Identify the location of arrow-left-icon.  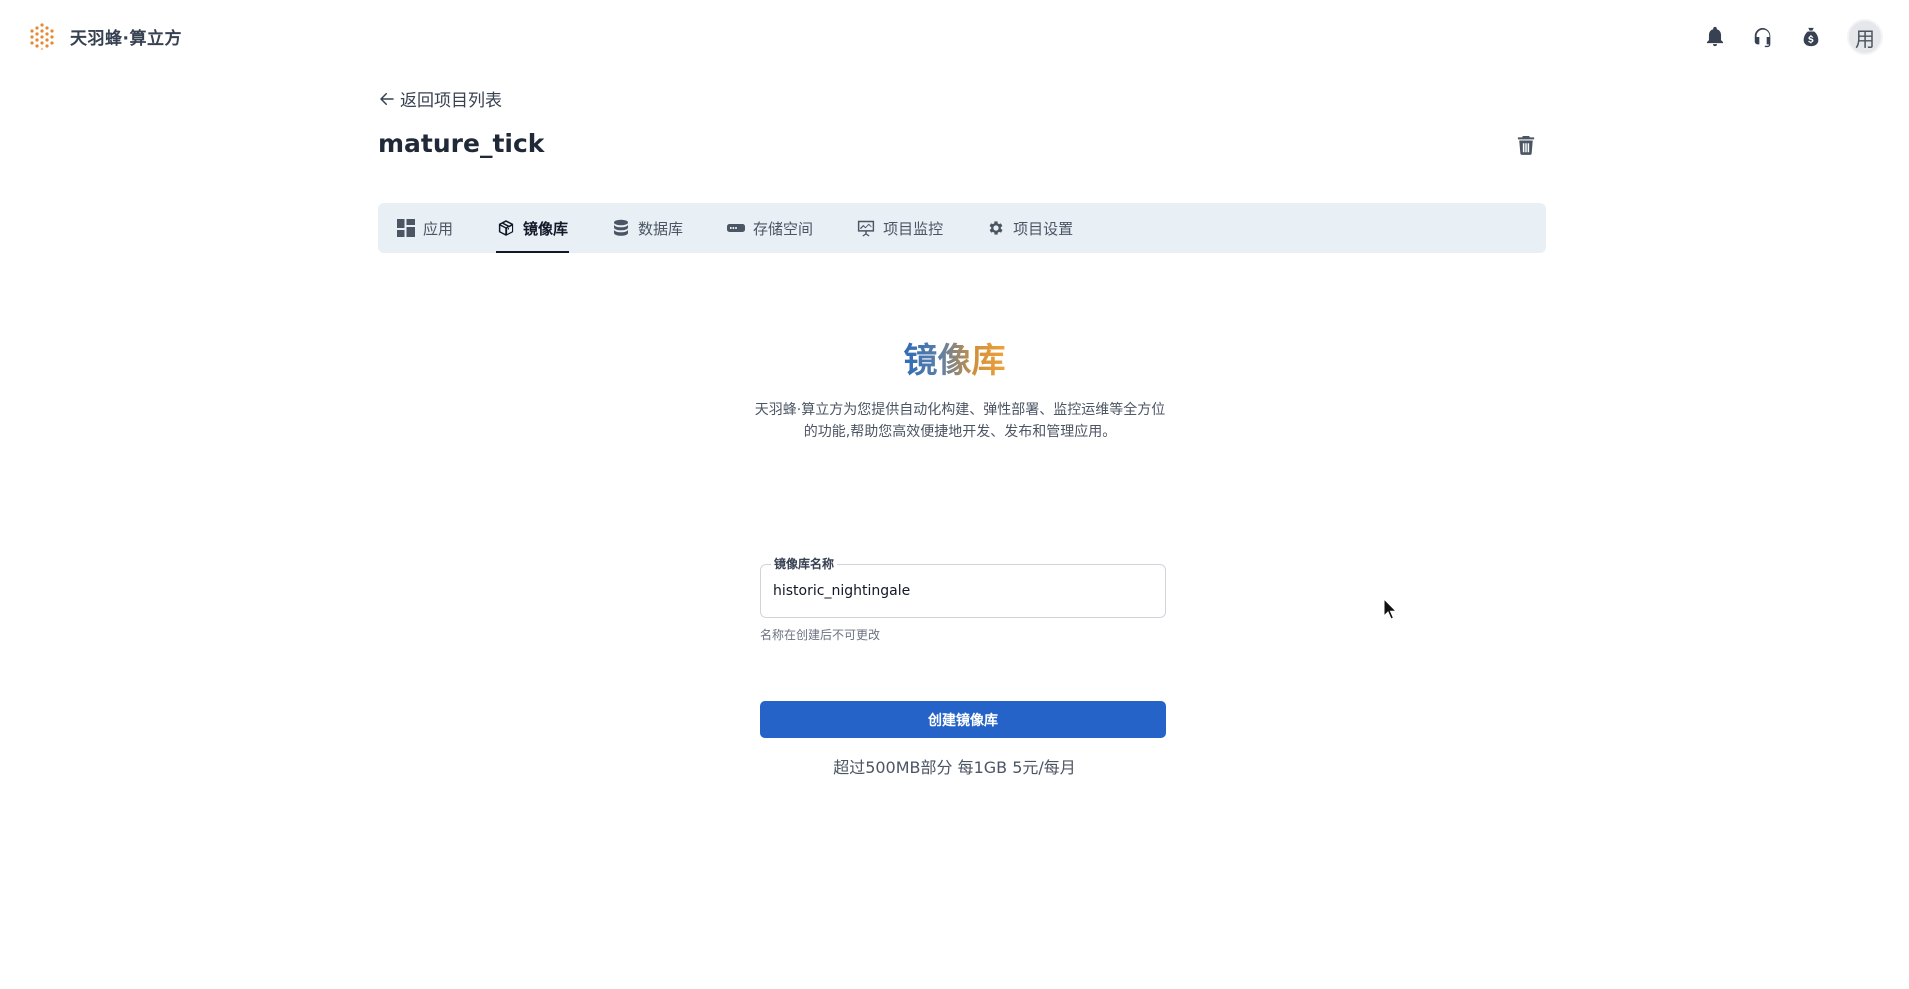
(387, 98).